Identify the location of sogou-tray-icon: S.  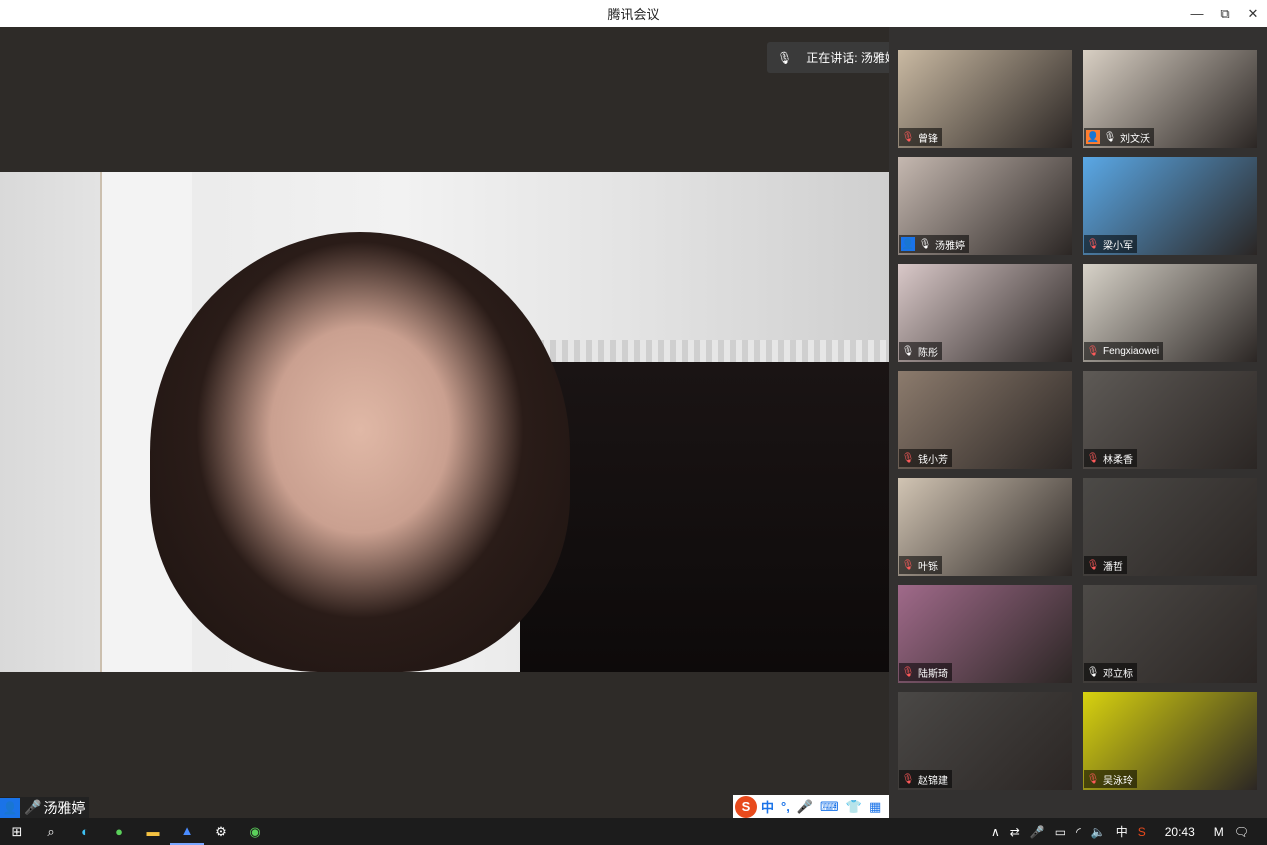
(1142, 832).